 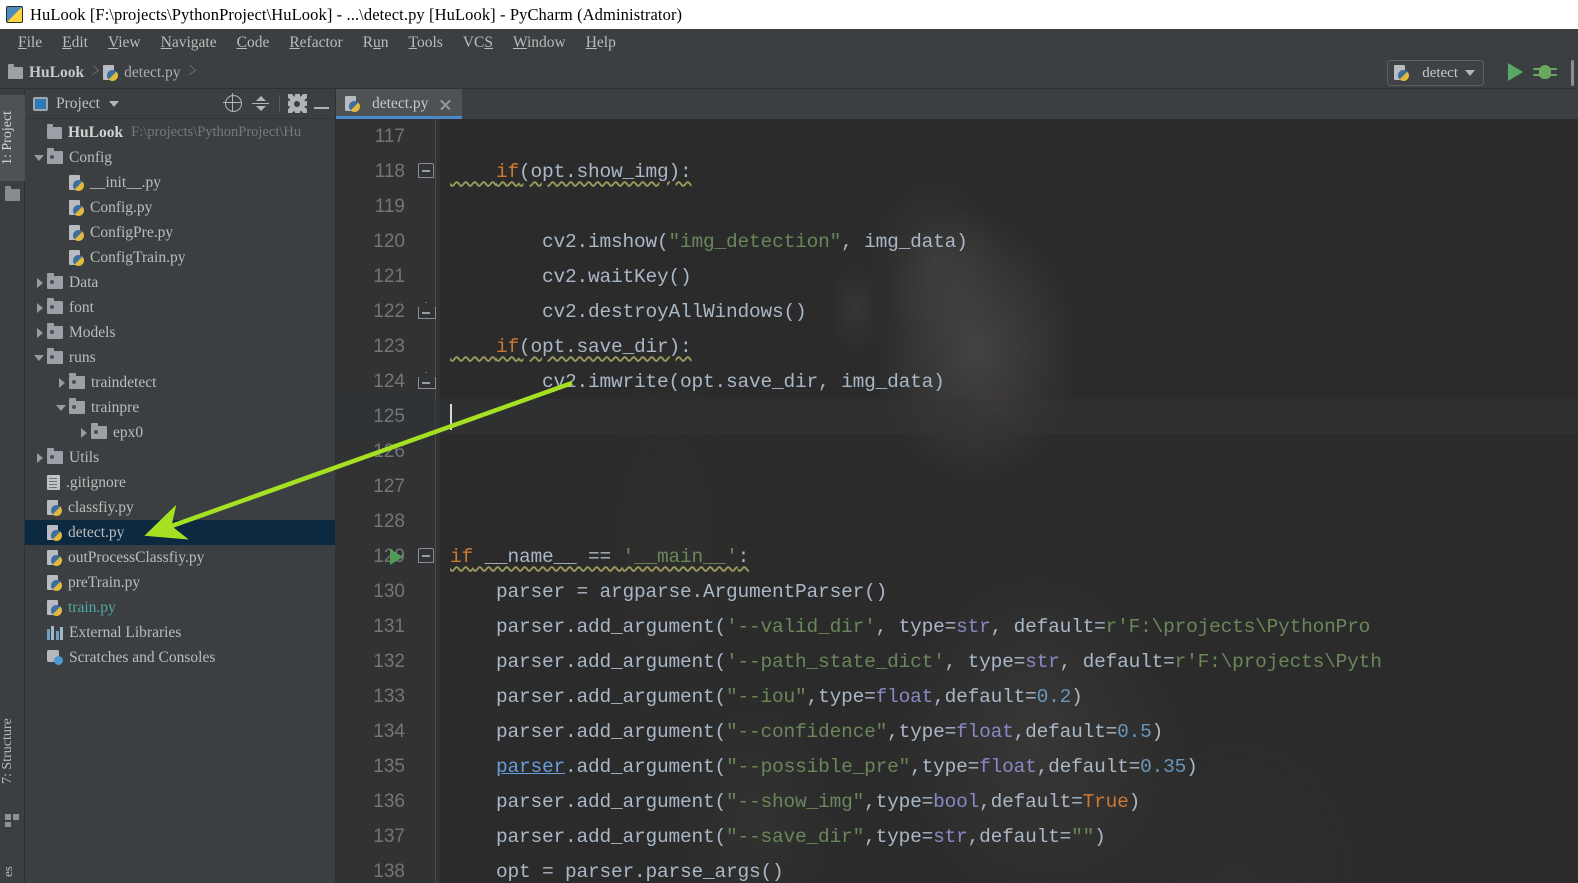 I want to click on code-line: 128, so click(x=957, y=521).